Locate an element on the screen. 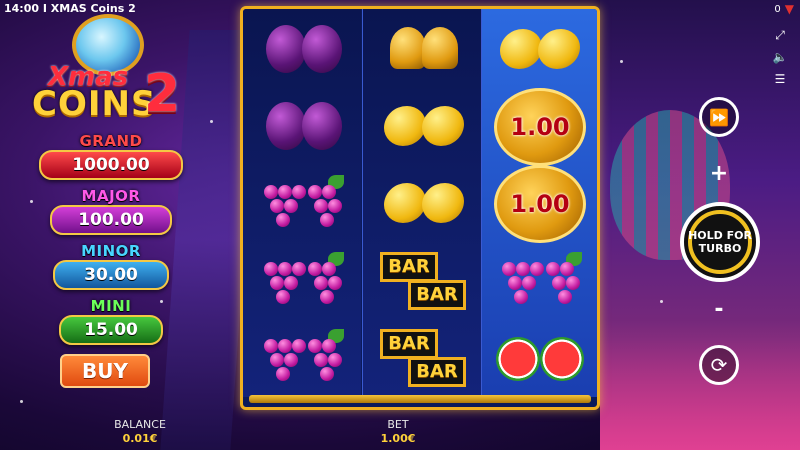 This screenshot has height=450, width=800. autoplay-icon: ⟳ is located at coordinates (719, 365).